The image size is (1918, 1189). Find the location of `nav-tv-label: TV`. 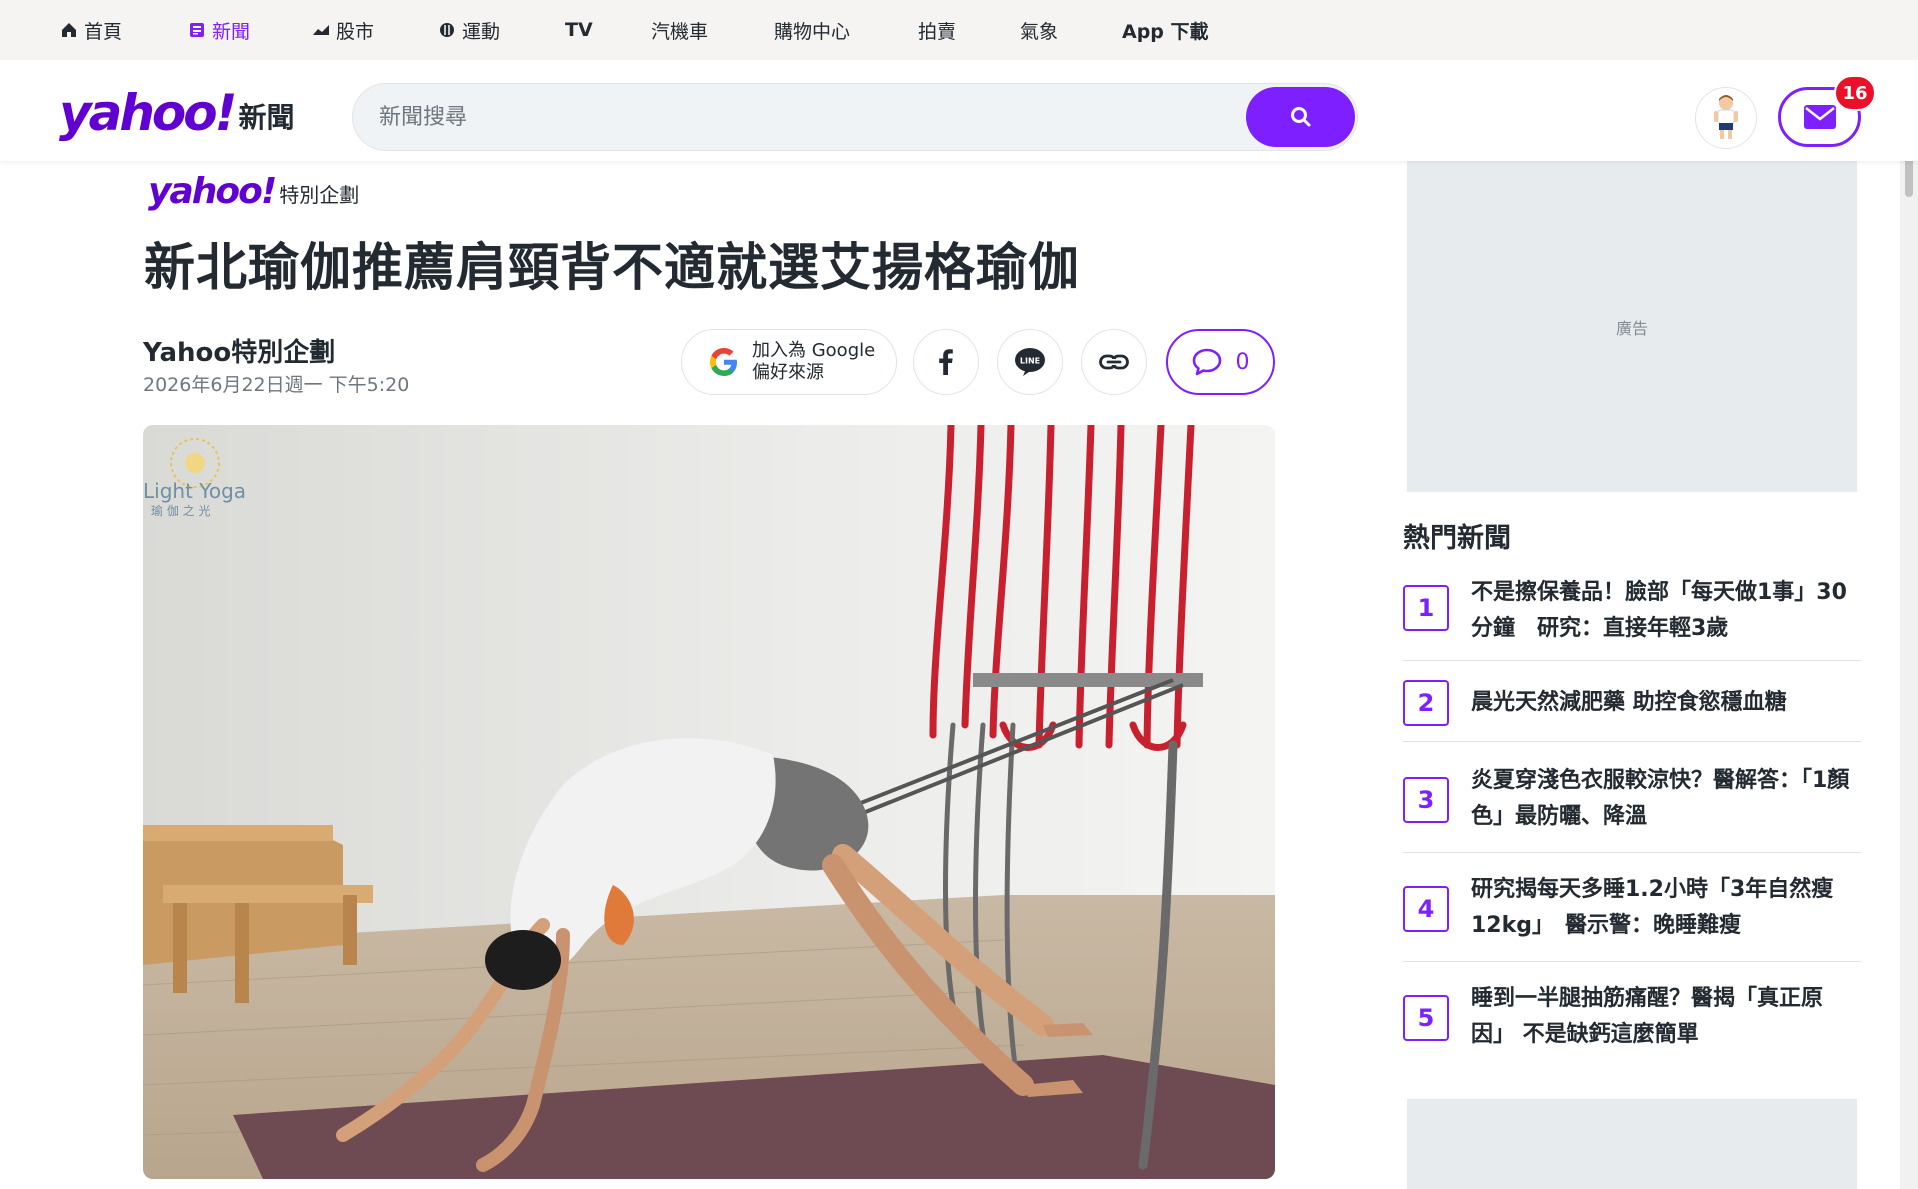

nav-tv-label: TV is located at coordinates (579, 30).